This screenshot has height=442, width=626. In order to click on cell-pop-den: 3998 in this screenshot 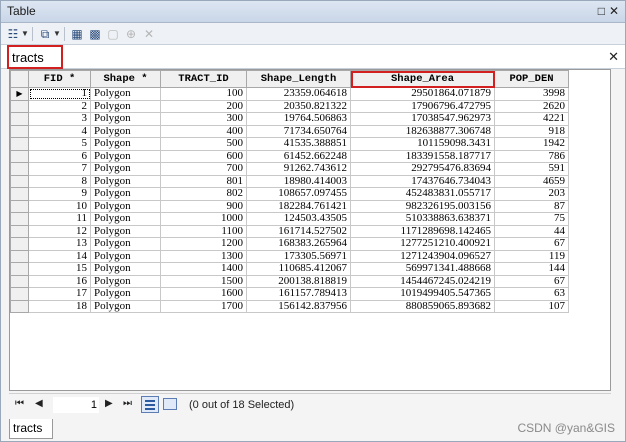, I will do `click(531, 94)`.